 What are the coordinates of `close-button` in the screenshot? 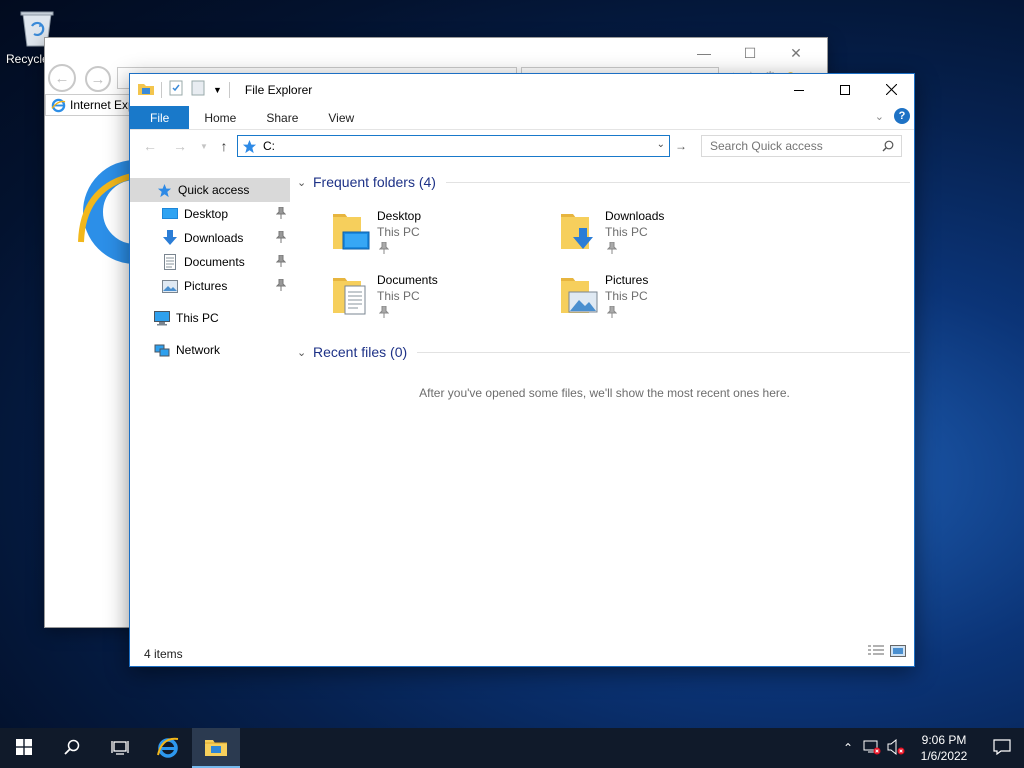 It's located at (891, 89).